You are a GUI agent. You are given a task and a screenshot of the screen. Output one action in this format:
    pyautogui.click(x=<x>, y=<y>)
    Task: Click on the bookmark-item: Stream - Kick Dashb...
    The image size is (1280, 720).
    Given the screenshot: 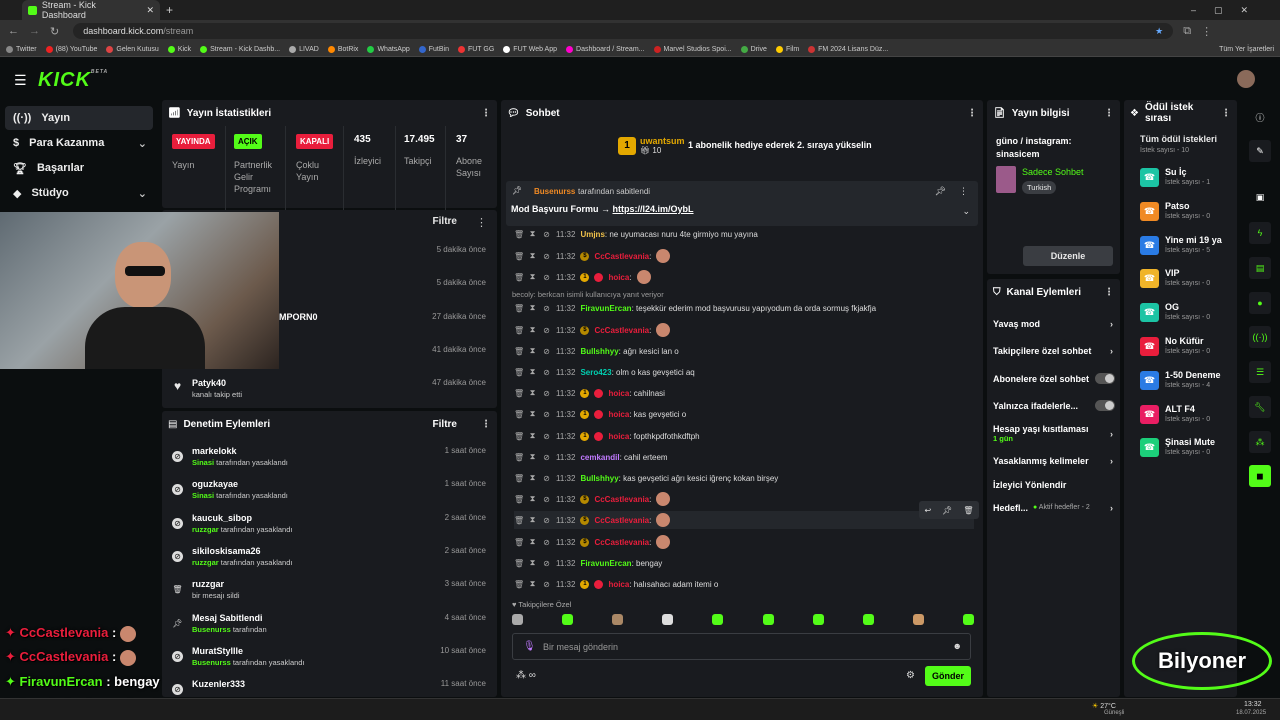 What is the action you would take?
    pyautogui.click(x=240, y=49)
    